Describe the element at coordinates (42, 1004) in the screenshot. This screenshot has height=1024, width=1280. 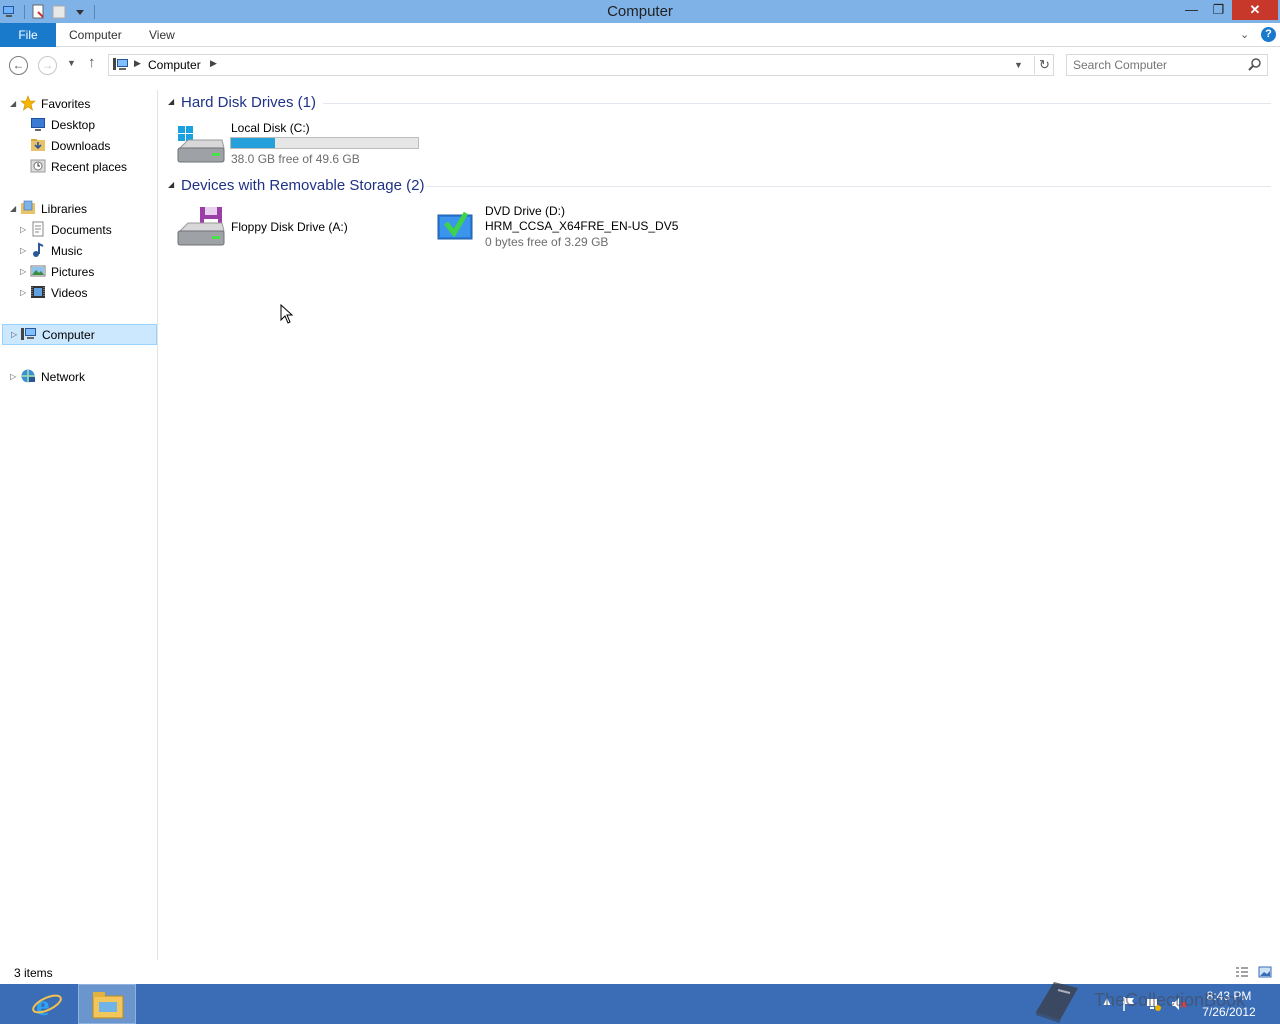
I see `svg-text: e` at that location.